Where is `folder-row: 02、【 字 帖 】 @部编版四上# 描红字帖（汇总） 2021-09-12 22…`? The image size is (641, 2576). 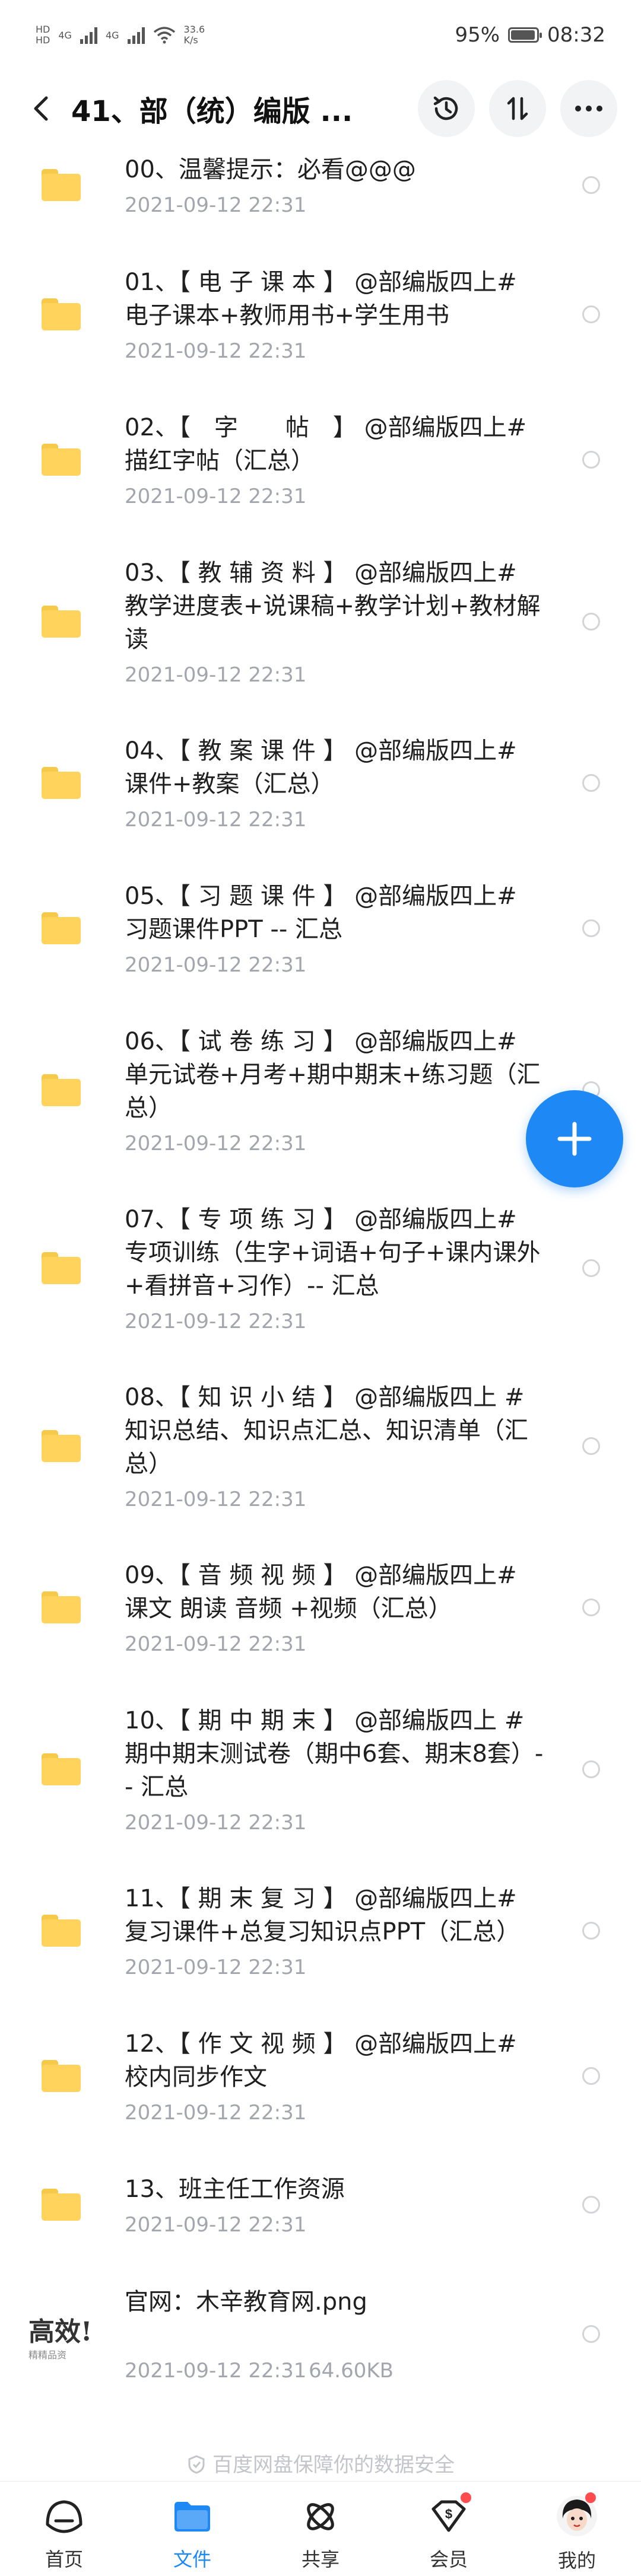 folder-row: 02、【 字 帖 】 @部编版四上# 描红字帖（汇总） 2021-09-12 22… is located at coordinates (320, 477).